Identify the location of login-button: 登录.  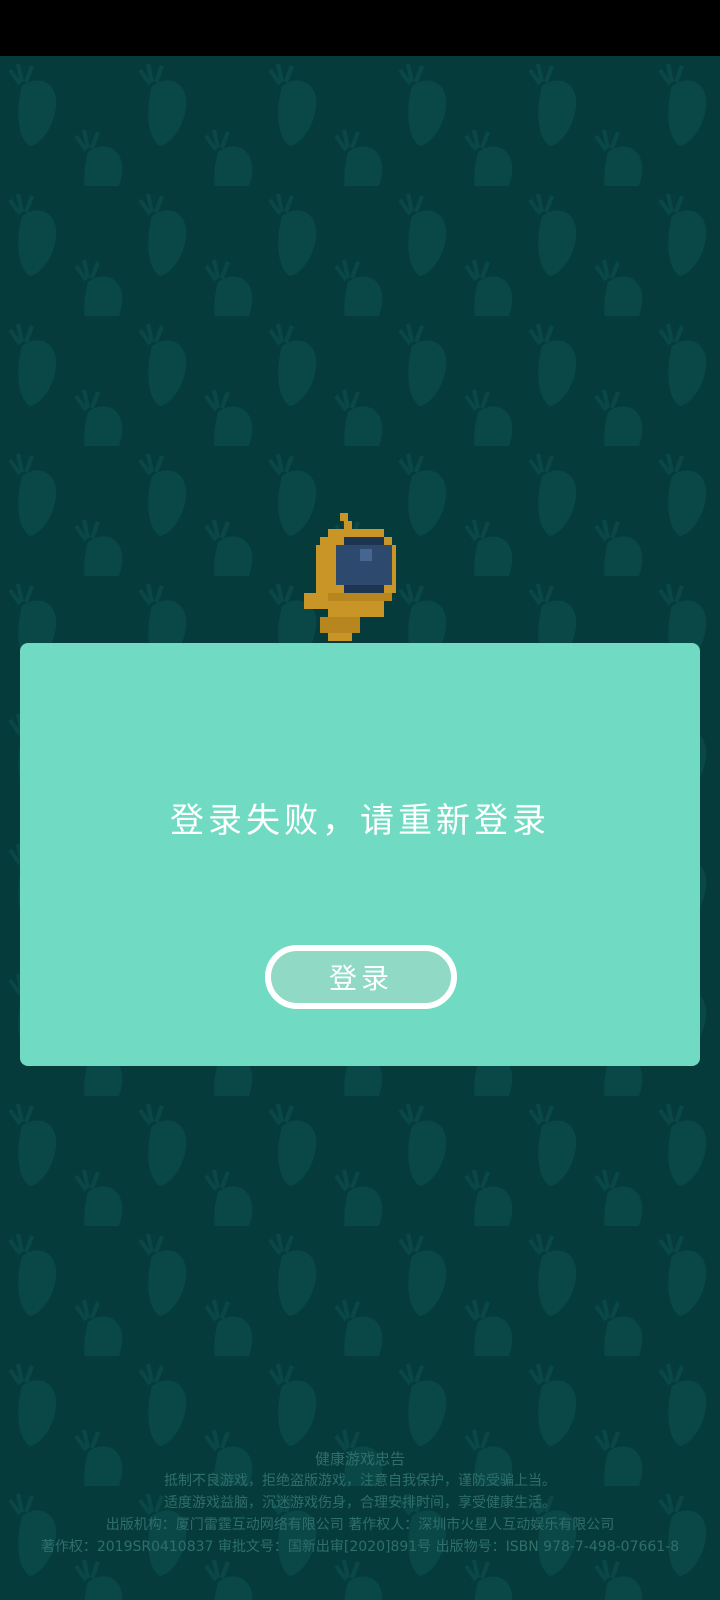
(361, 977).